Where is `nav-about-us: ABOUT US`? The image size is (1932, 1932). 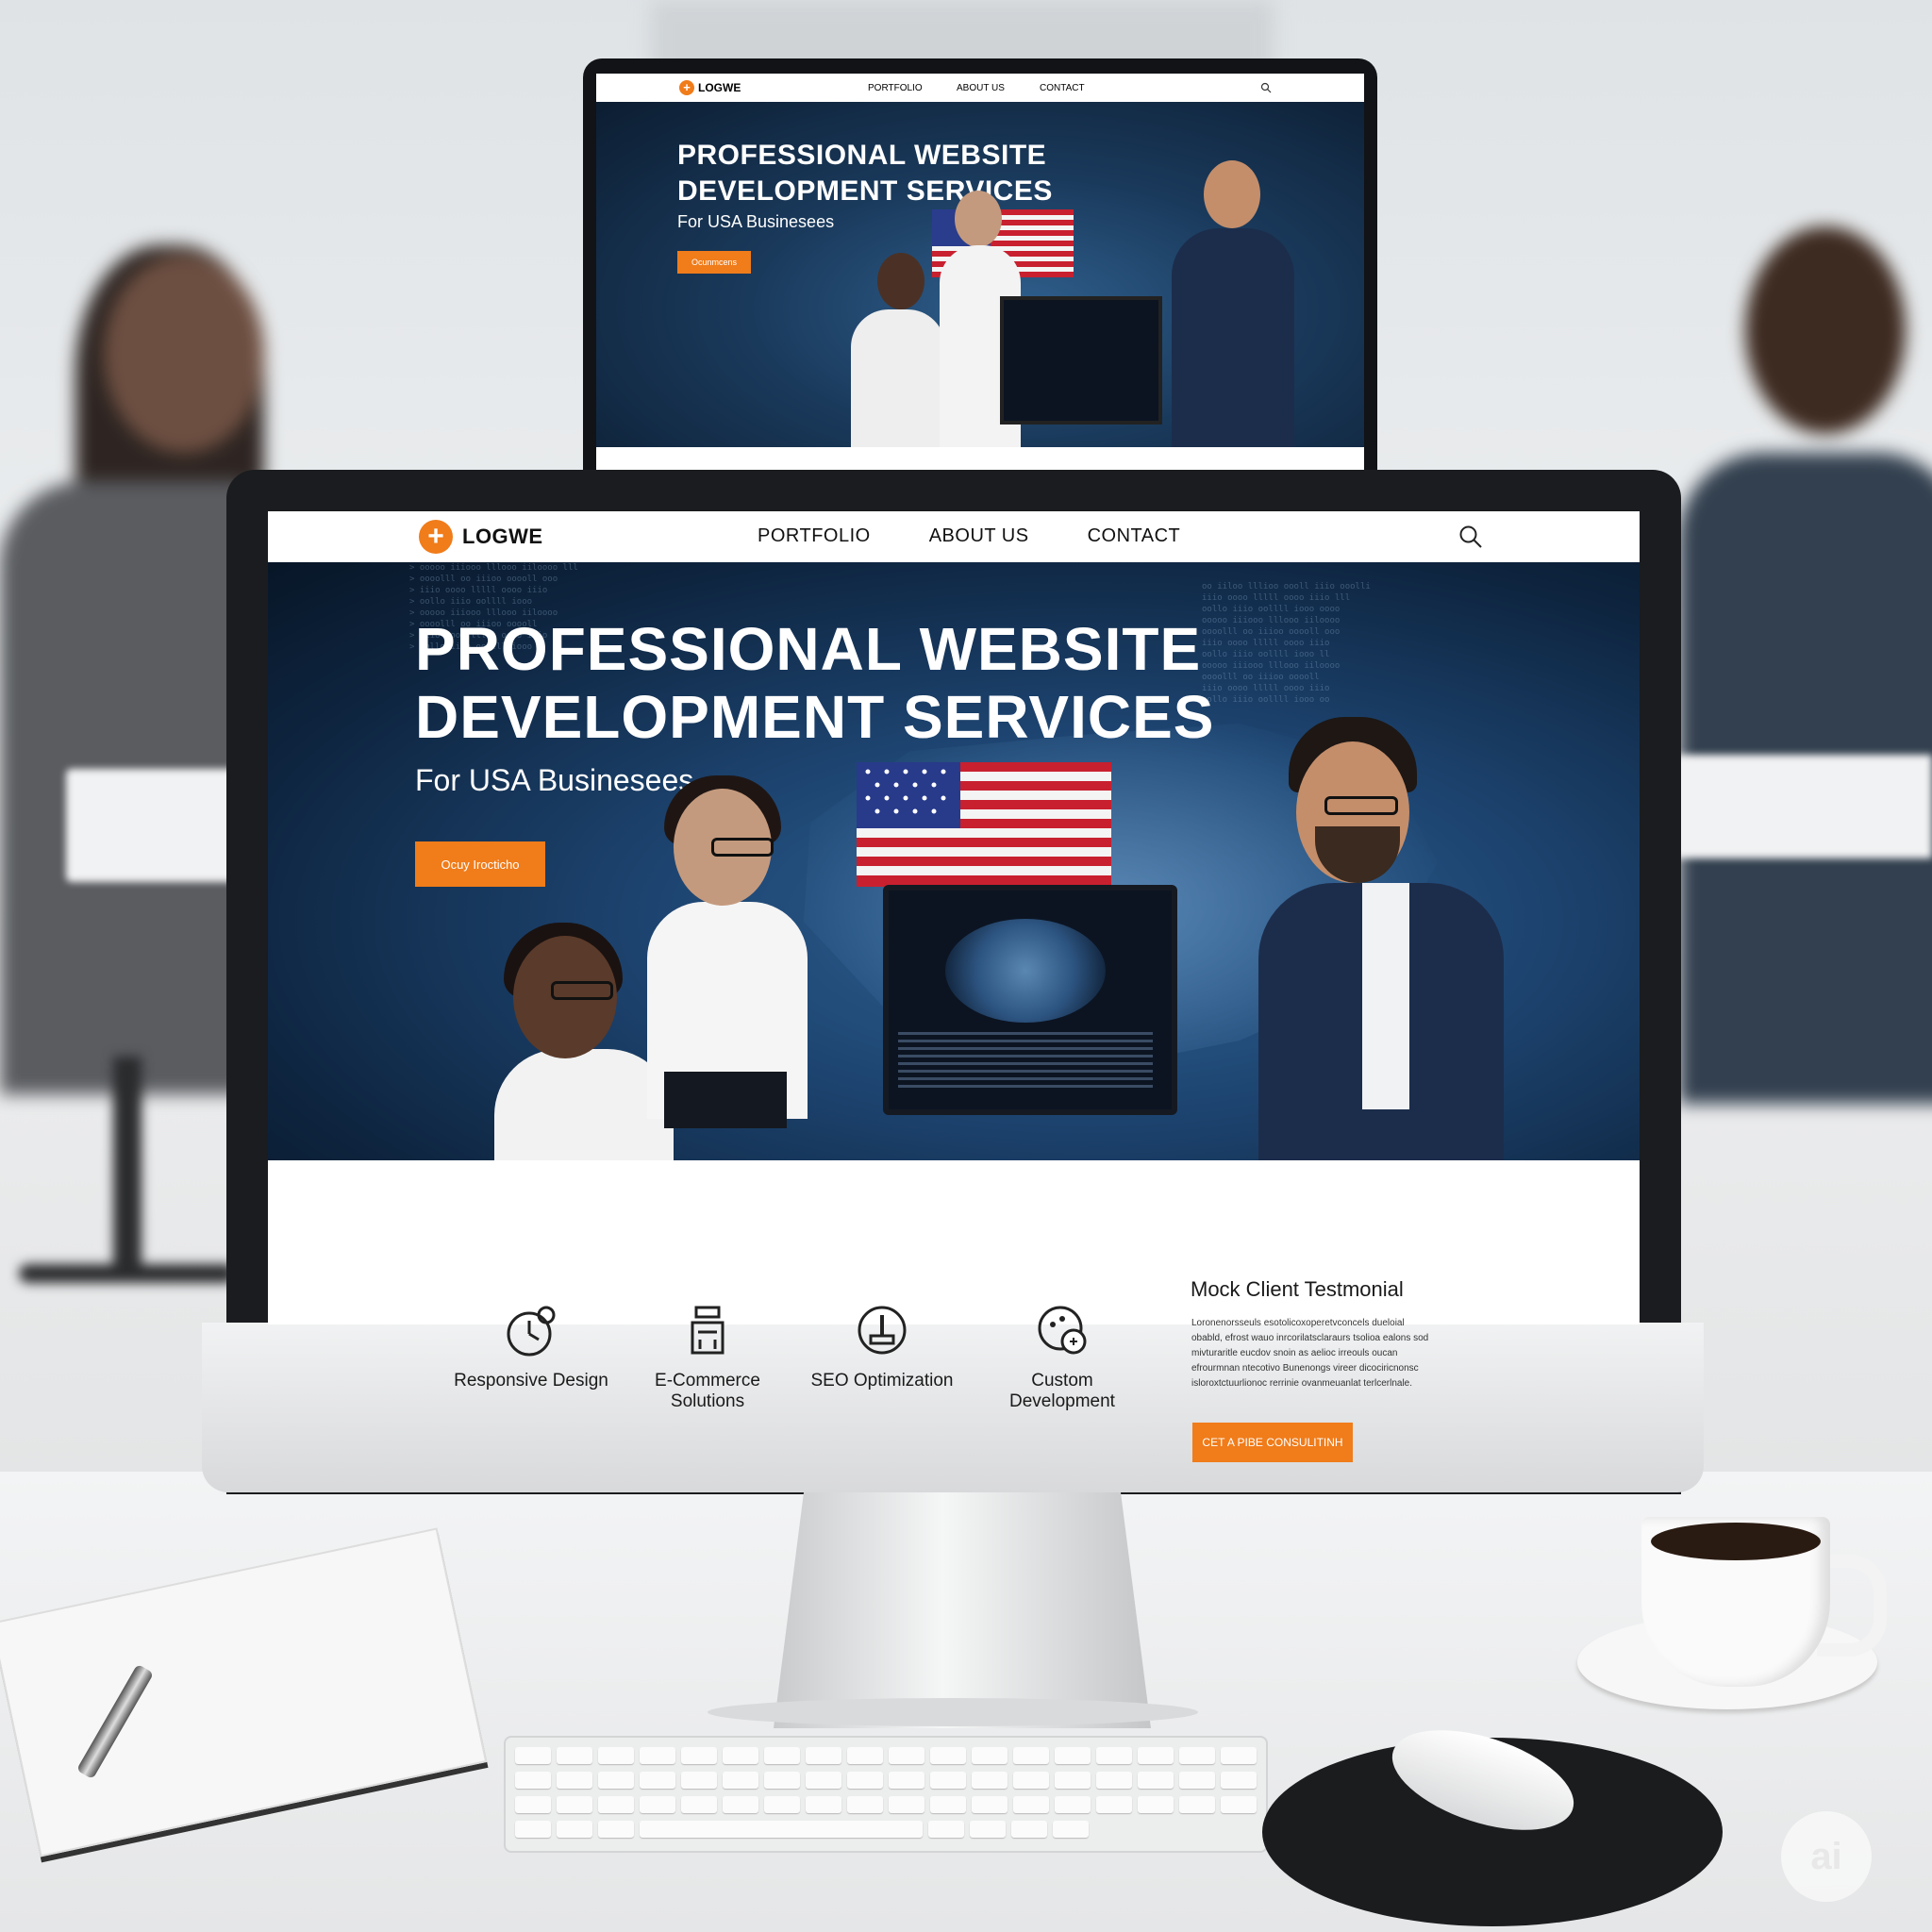 nav-about-us: ABOUT US is located at coordinates (979, 536).